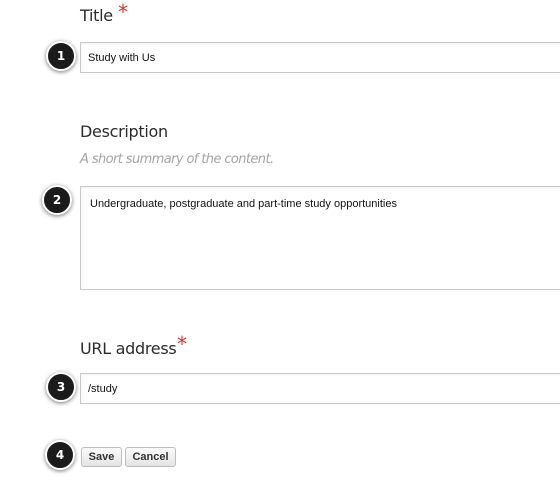 The height and width of the screenshot is (487, 560). Describe the element at coordinates (61, 56) in the screenshot. I see `step-marker-1: 1` at that location.